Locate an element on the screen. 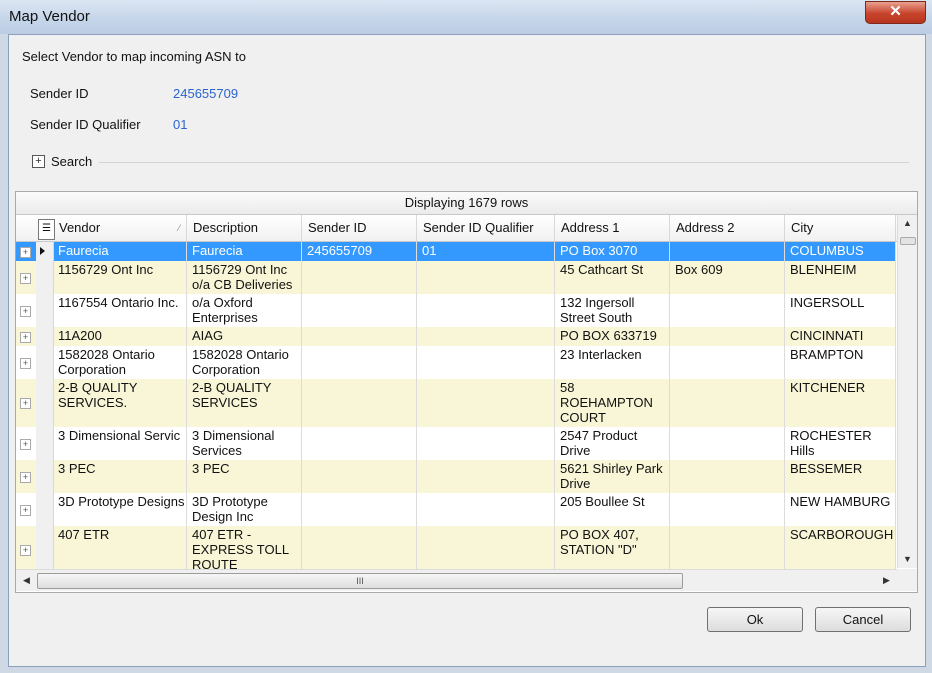 The image size is (932, 673). cell-city: CINCINNATI is located at coordinates (840, 336).